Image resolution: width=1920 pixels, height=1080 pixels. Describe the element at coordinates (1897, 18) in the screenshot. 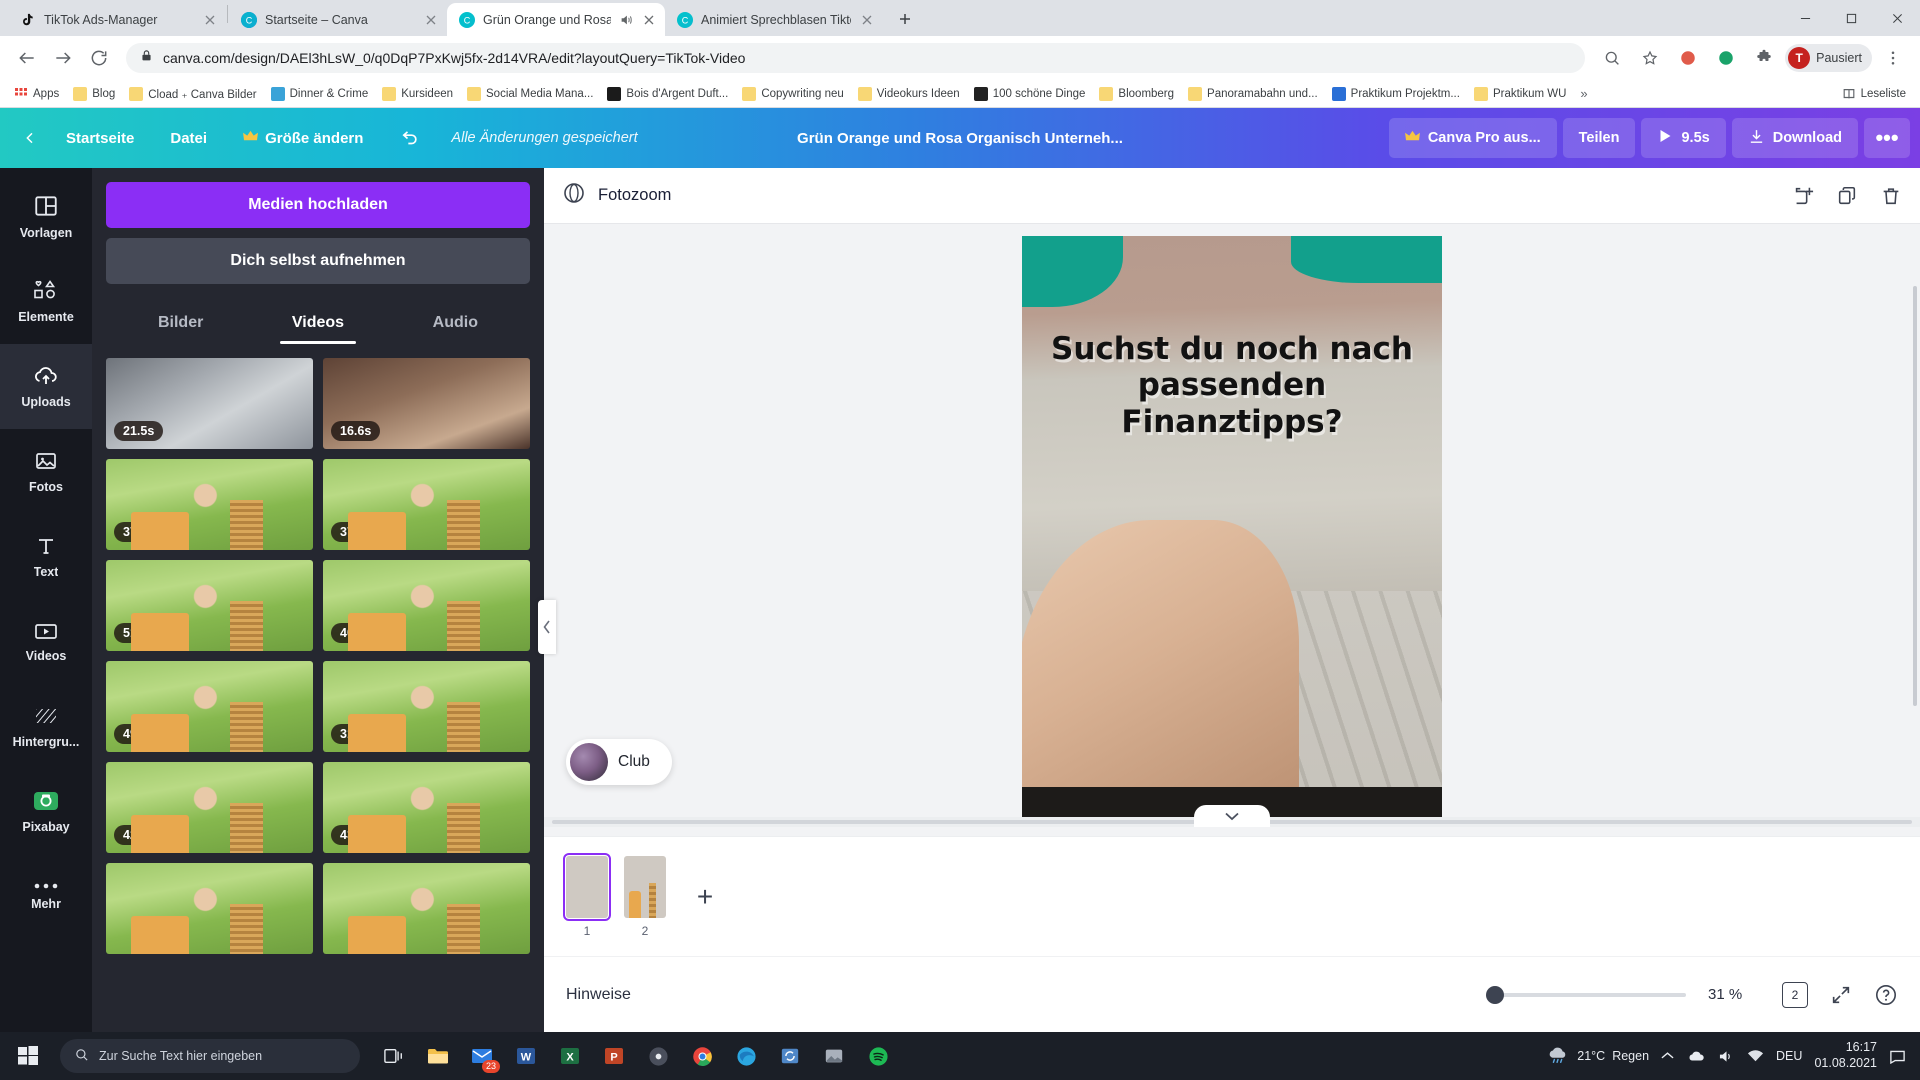

I see `close-window-button` at that location.